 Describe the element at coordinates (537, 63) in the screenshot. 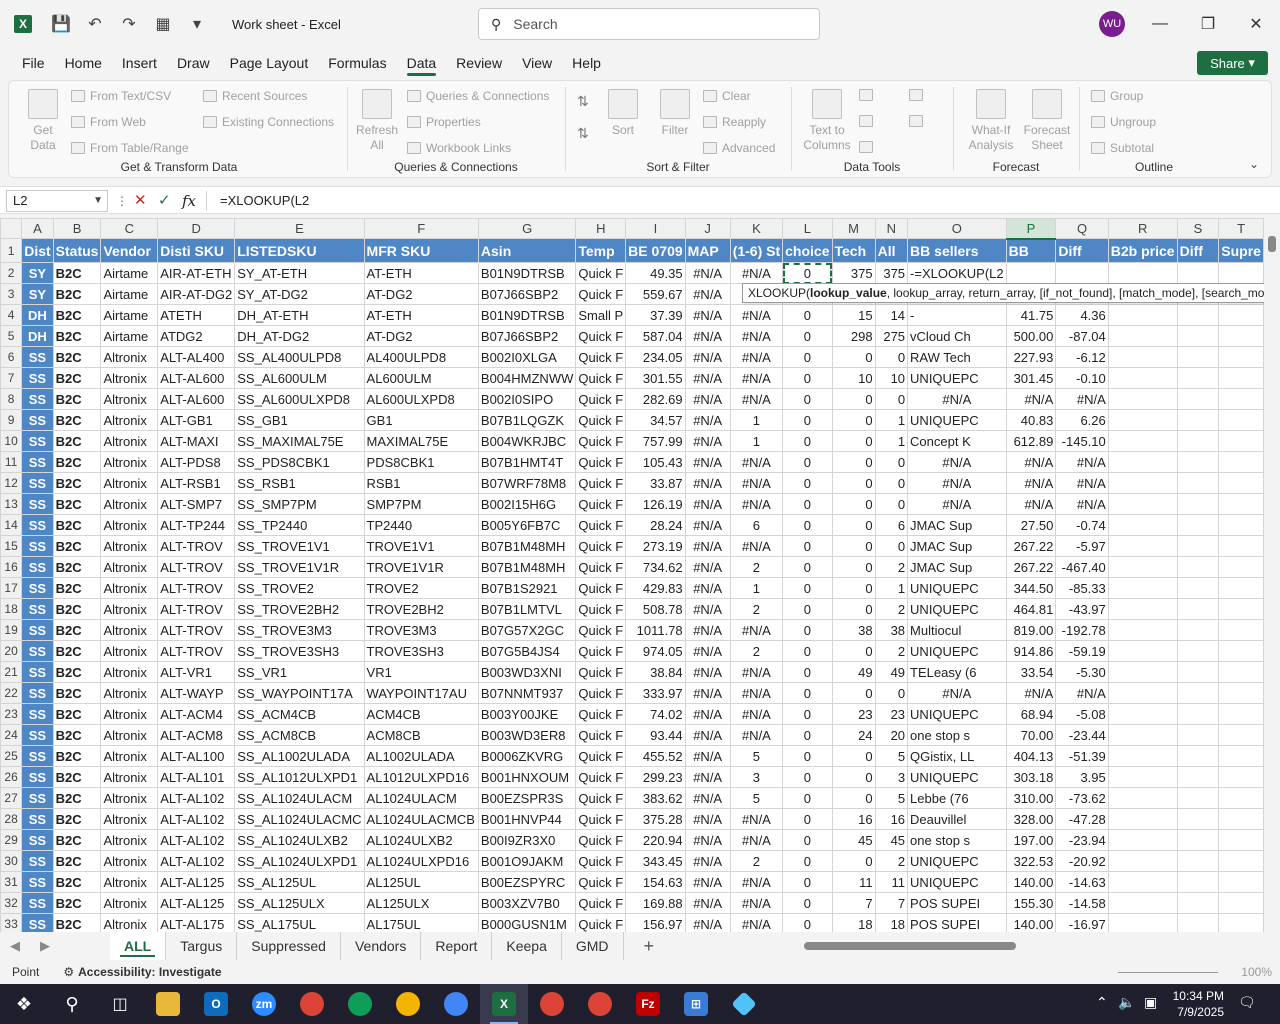

I see `tab-view: View` at that location.